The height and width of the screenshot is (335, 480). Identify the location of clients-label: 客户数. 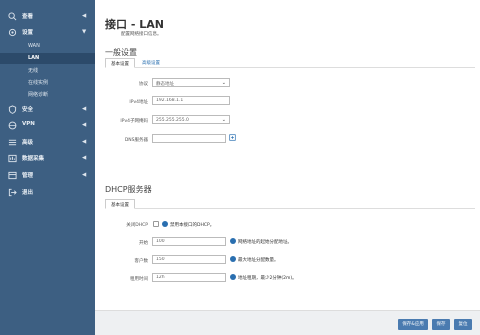
(141, 261).